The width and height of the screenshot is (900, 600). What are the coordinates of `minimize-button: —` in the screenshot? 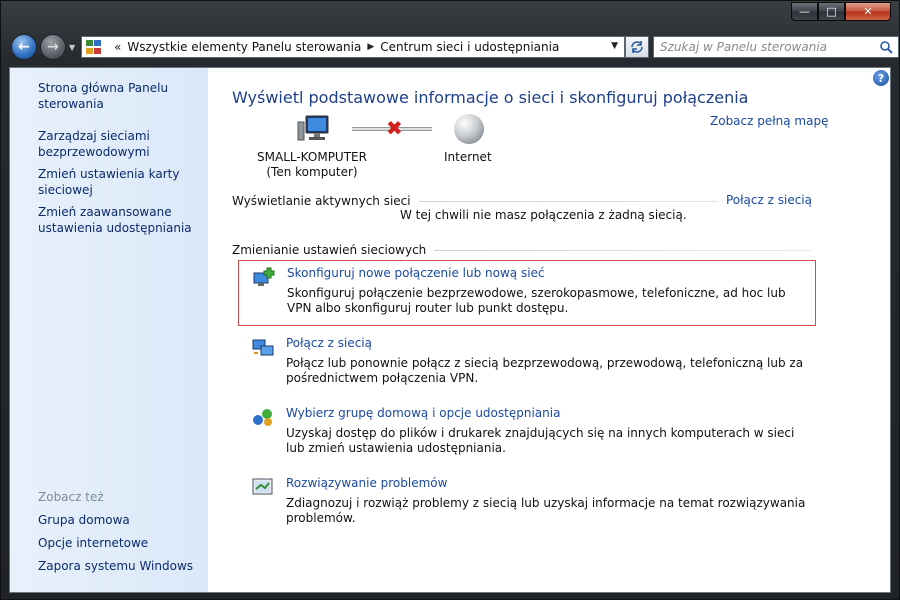 It's located at (804, 11).